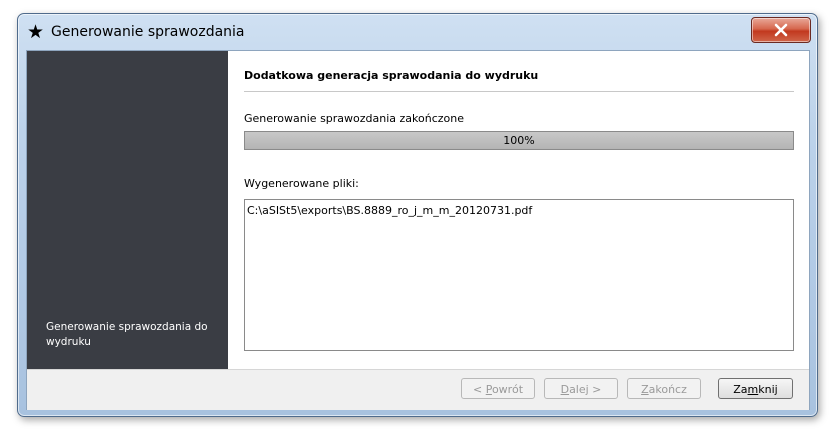 The width and height of the screenshot is (829, 429). Describe the element at coordinates (36, 32) in the screenshot. I see `star-icon: ★` at that location.